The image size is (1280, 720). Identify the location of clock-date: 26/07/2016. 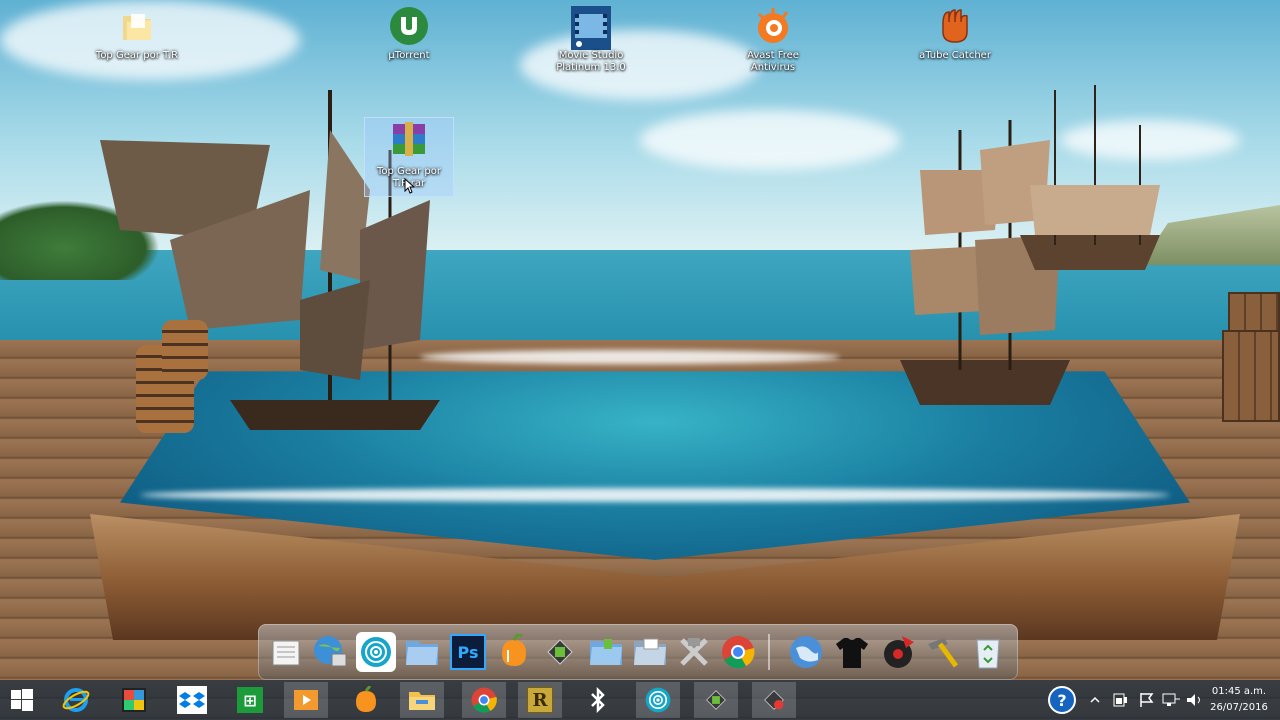
(1239, 707).